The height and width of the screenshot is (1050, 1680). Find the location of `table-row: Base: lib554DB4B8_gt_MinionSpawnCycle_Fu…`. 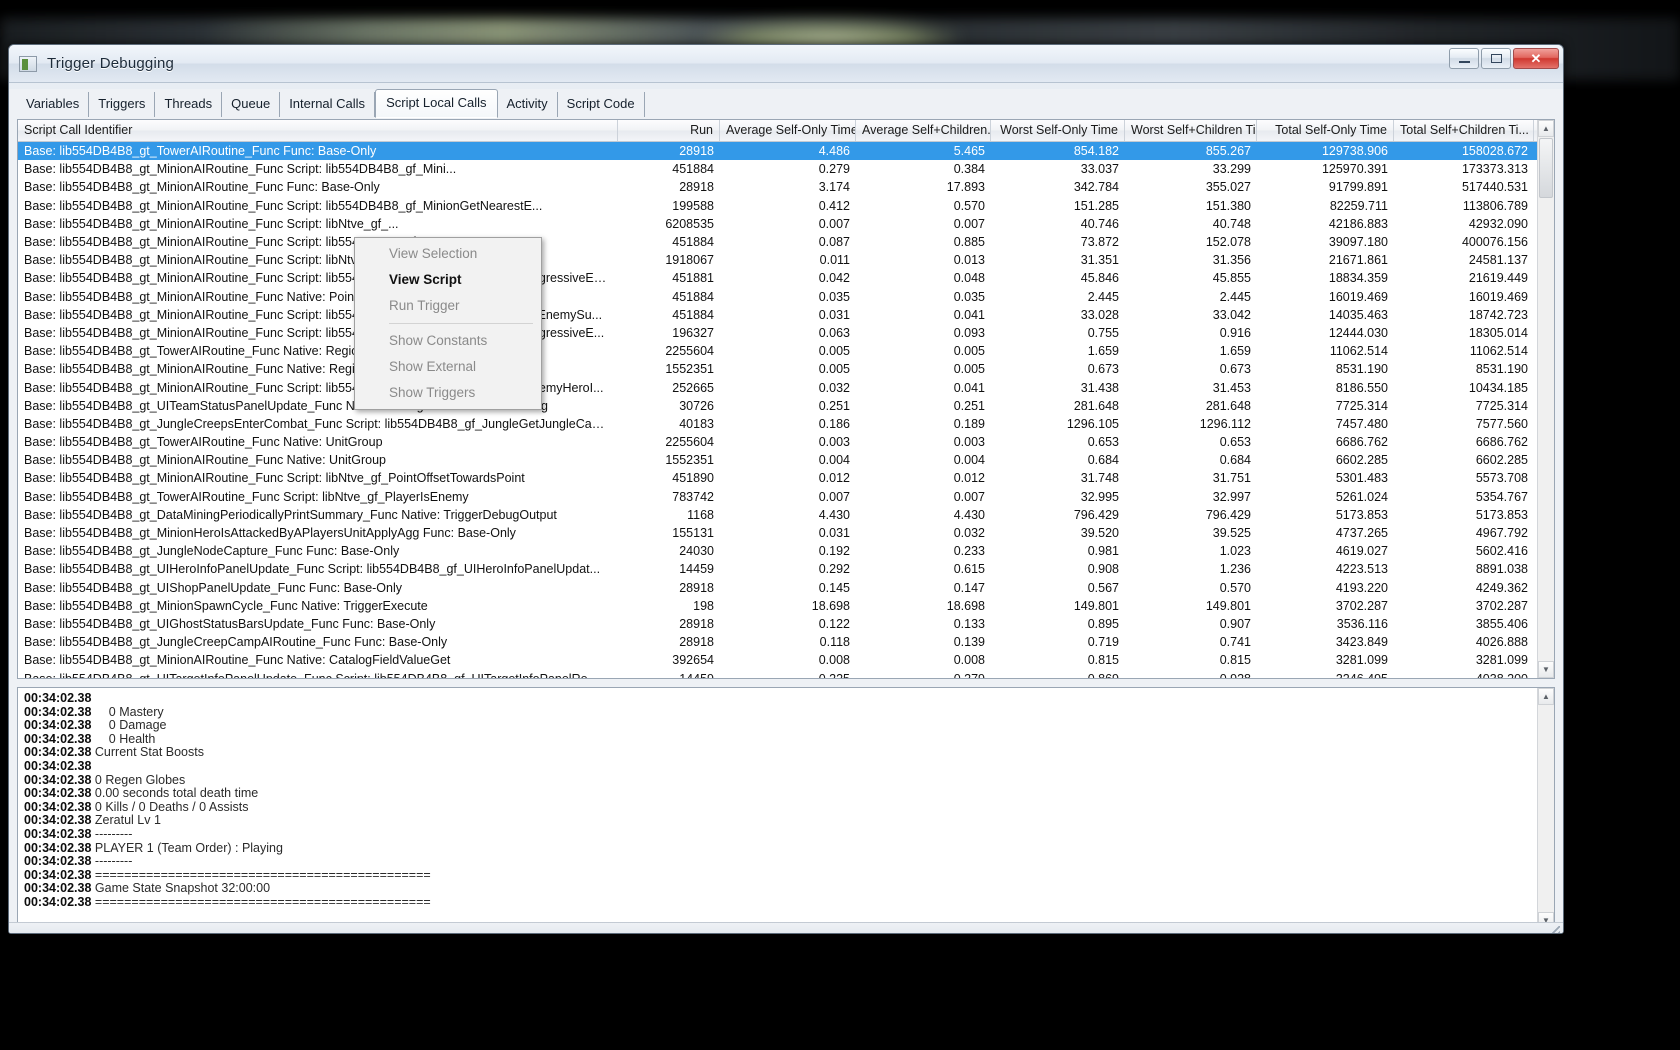

table-row: Base: lib554DB4B8_gt_MinionSpawnCycle_Fu… is located at coordinates (786, 606).